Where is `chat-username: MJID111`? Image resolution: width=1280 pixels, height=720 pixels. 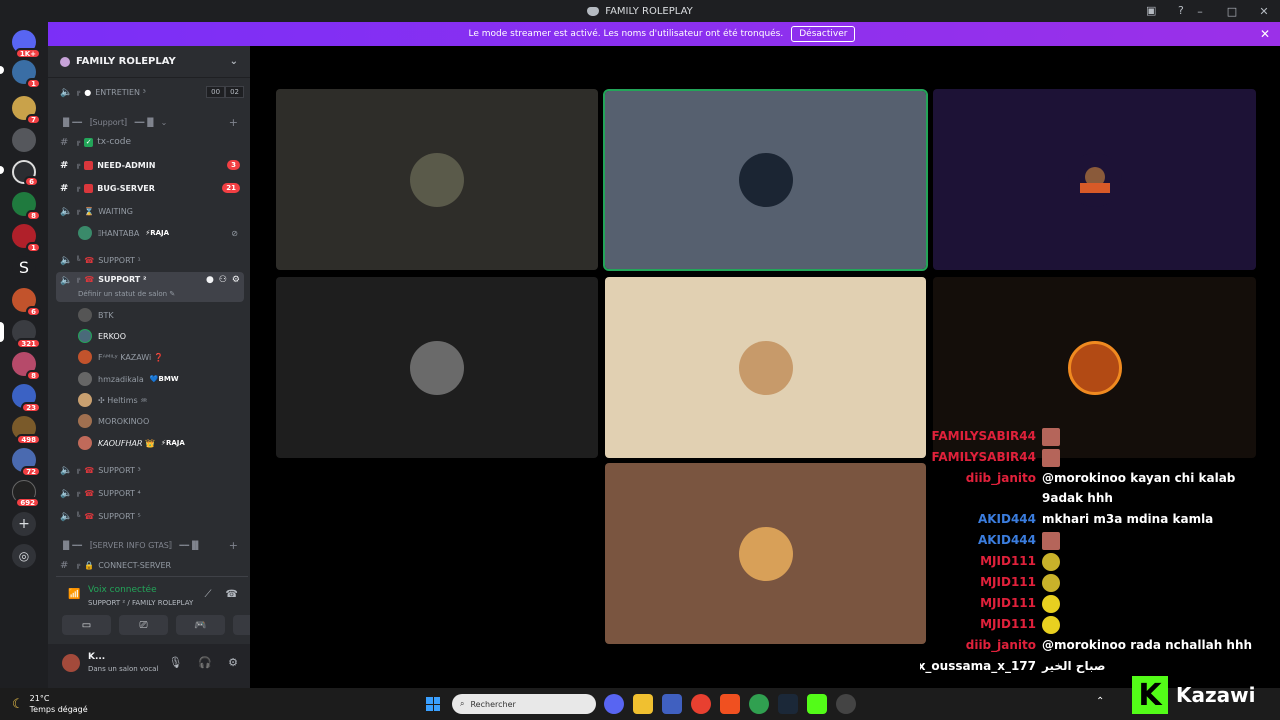 chat-username: MJID111 is located at coordinates (1008, 624).